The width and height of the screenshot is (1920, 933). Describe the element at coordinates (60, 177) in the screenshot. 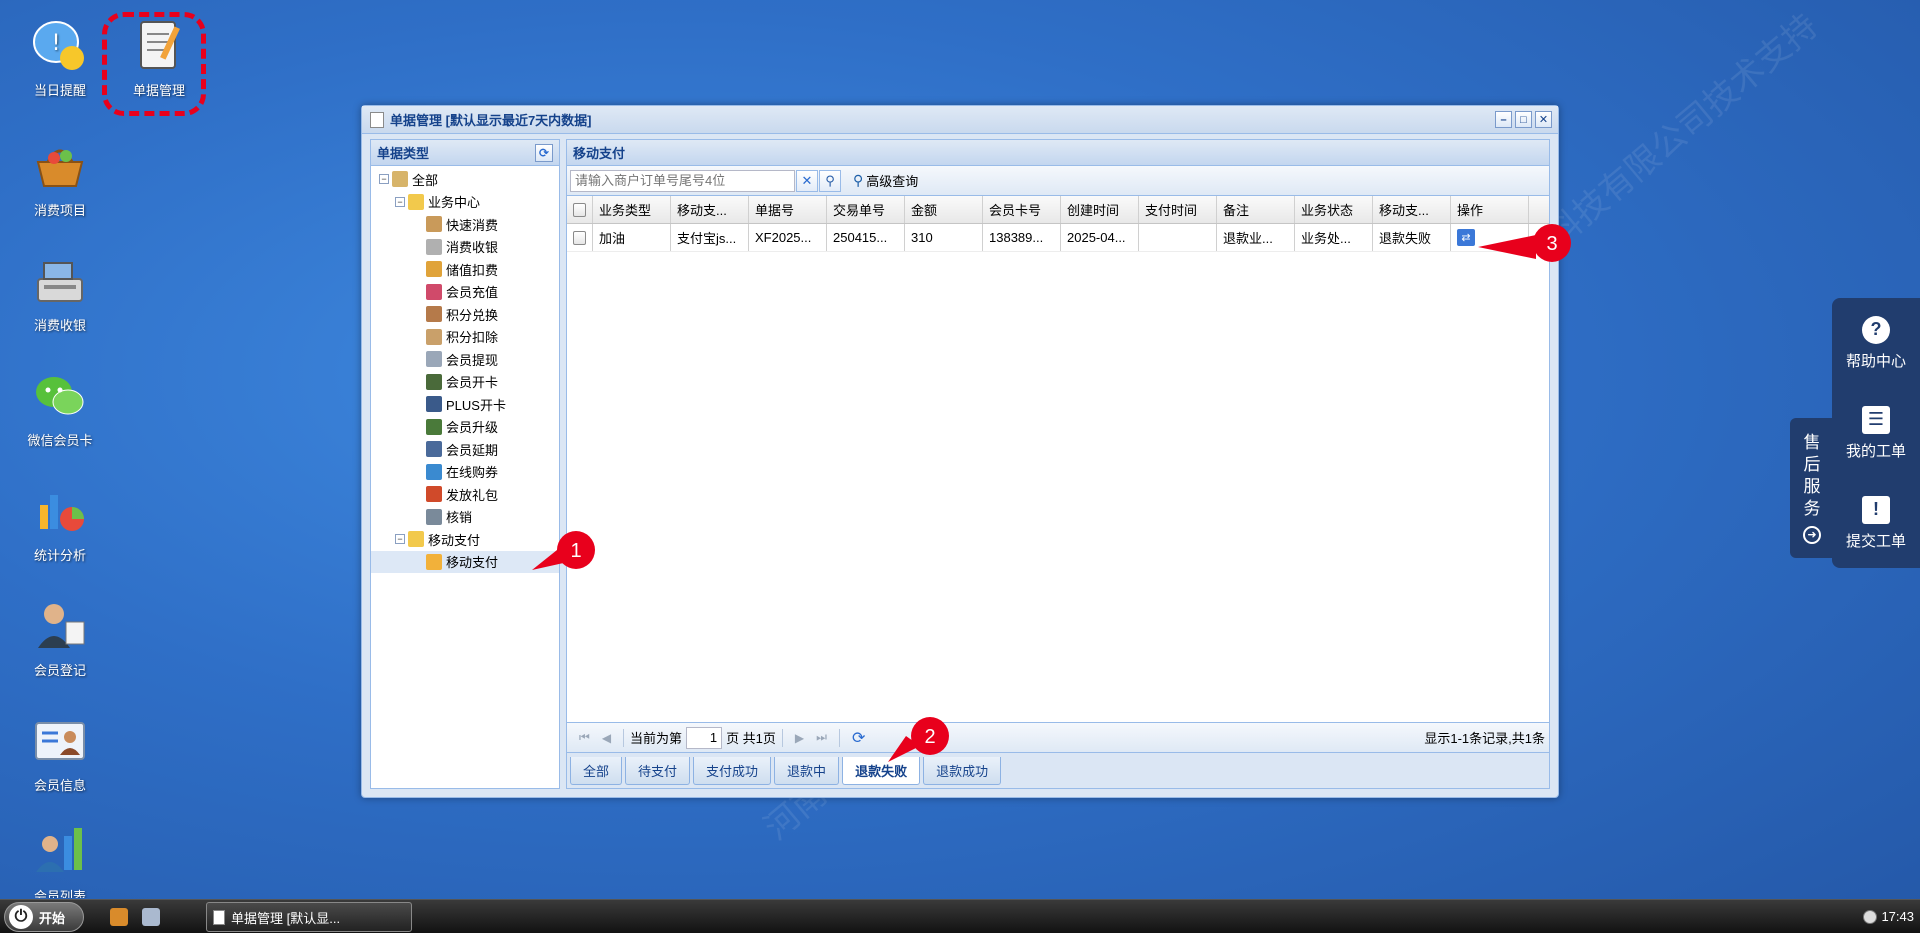

I see `desktop-icon-consume-items: 消费项目` at that location.